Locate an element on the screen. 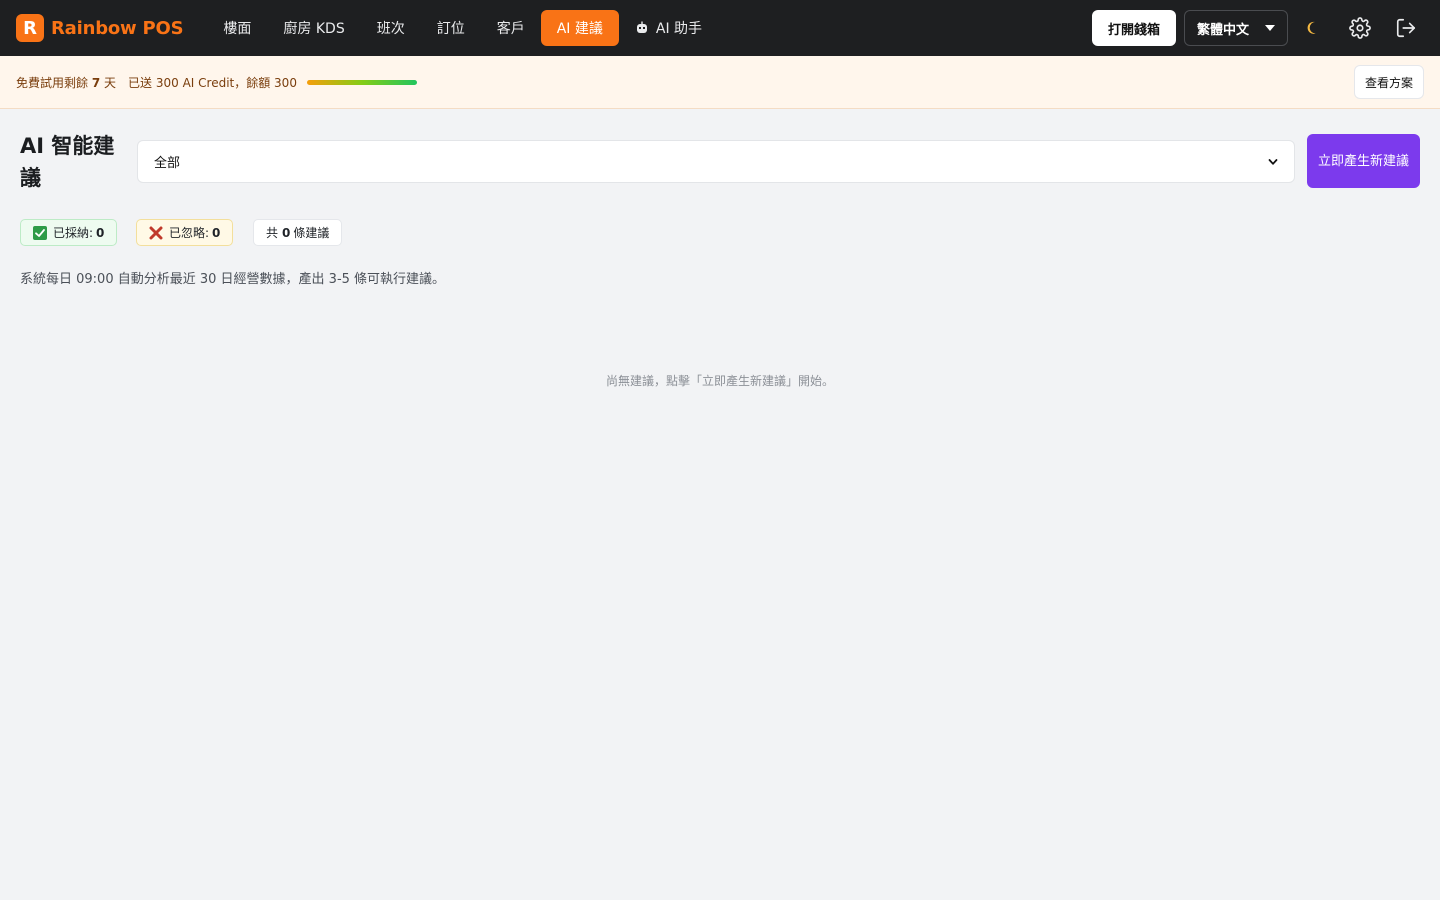 This screenshot has width=1440, height=900. logout-button is located at coordinates (1406, 28).